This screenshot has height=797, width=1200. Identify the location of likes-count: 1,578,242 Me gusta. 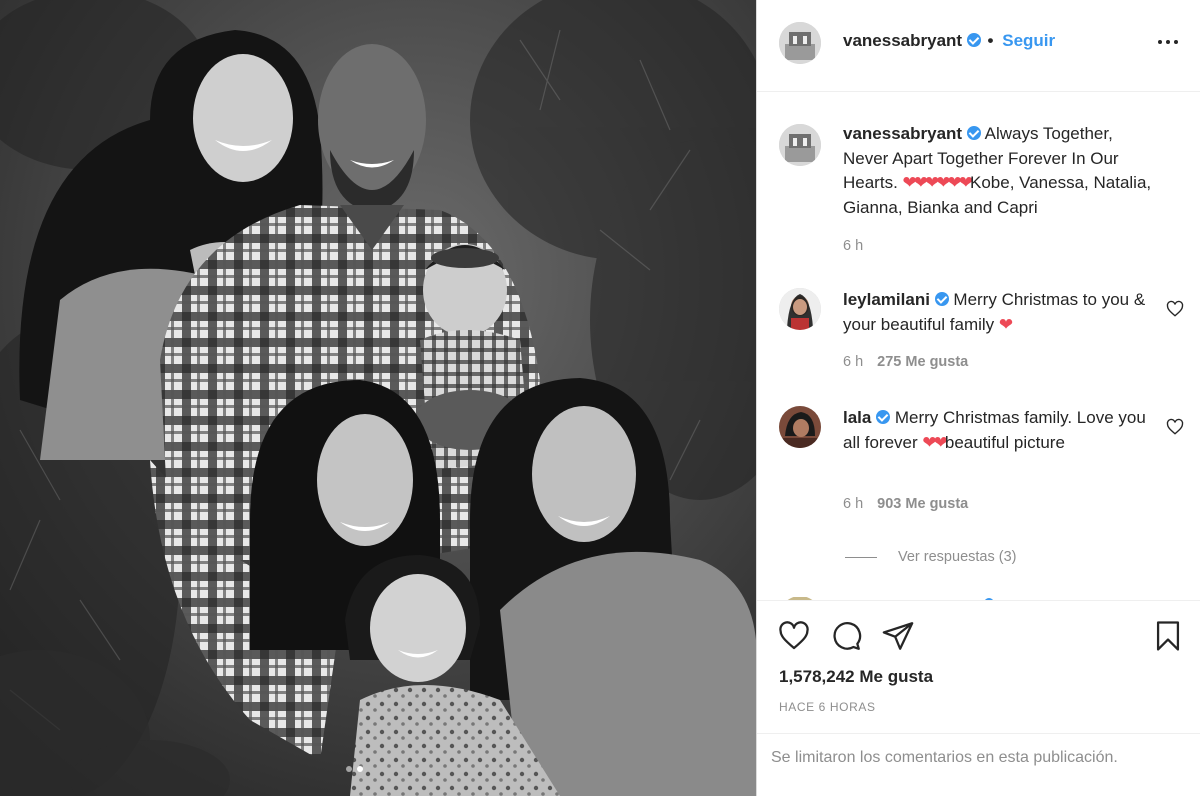
(856, 677).